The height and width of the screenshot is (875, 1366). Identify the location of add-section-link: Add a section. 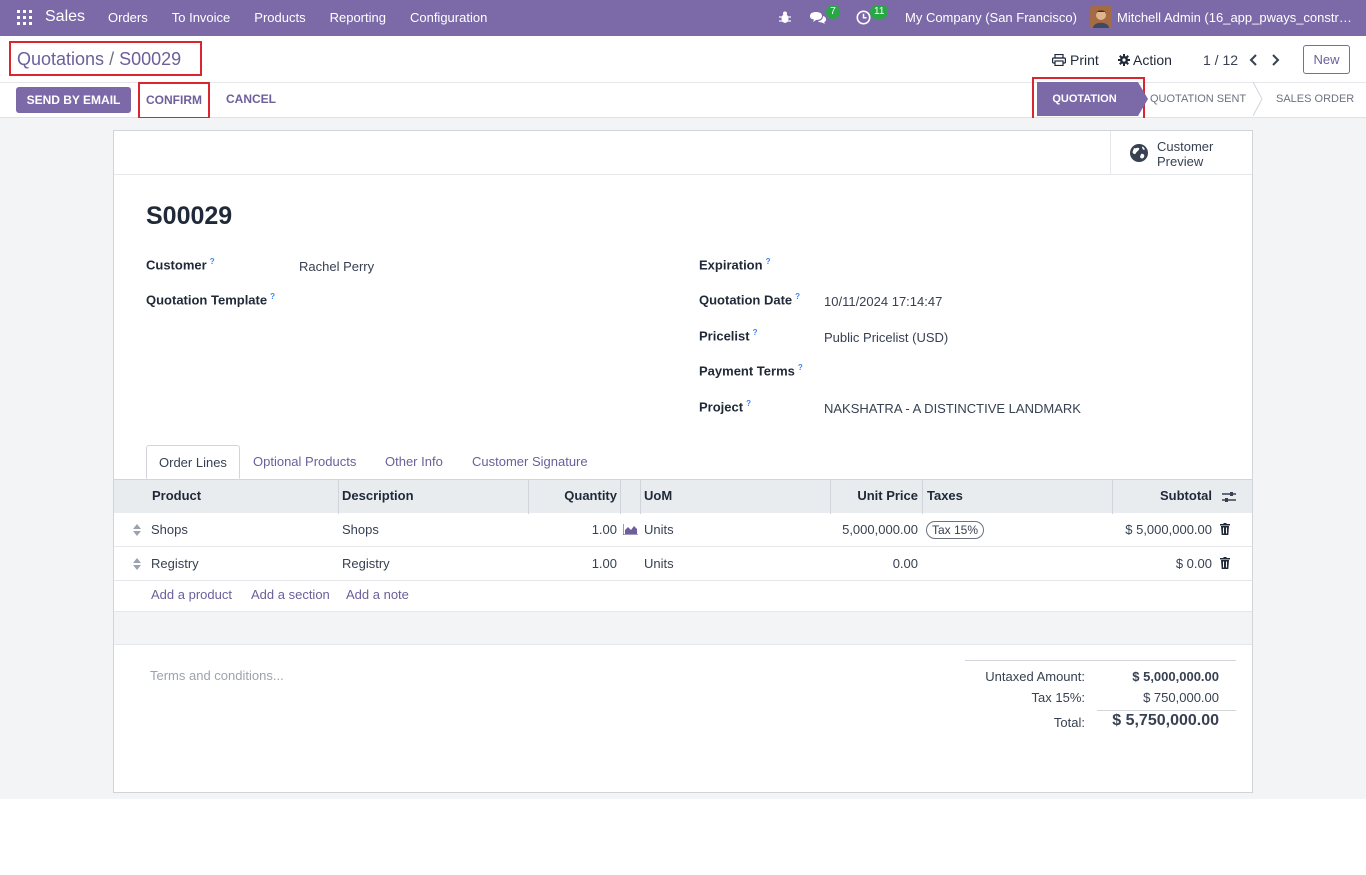
(290, 594).